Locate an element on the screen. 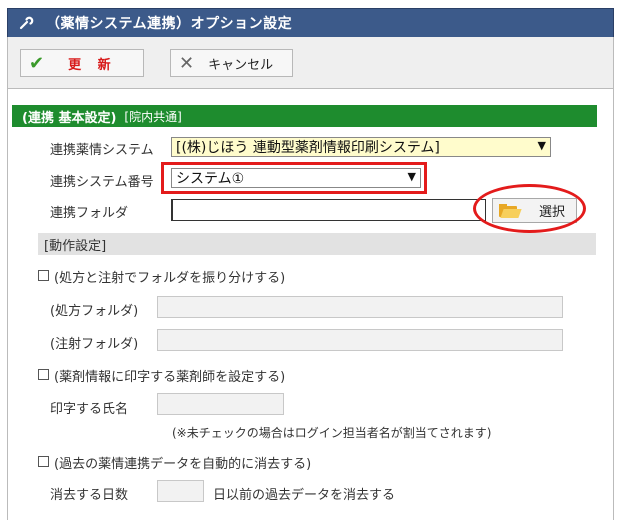 The image size is (633, 520). delete-days-suffix: 日以前の過去データを消去する is located at coordinates (304, 495).